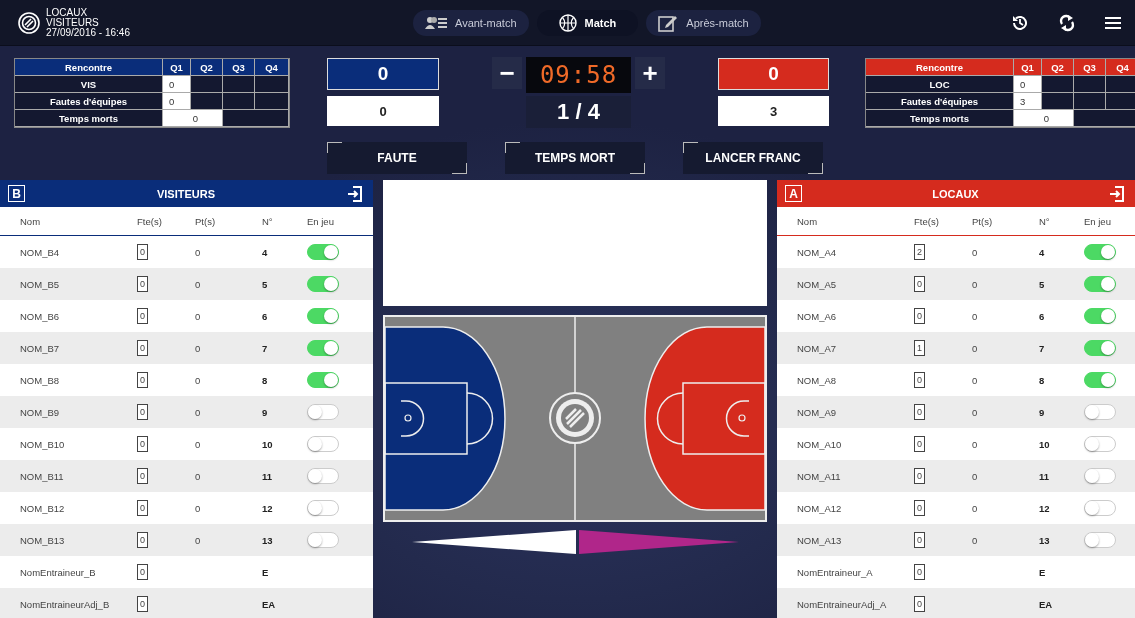  I want to click on decrement-button: −, so click(507, 73).